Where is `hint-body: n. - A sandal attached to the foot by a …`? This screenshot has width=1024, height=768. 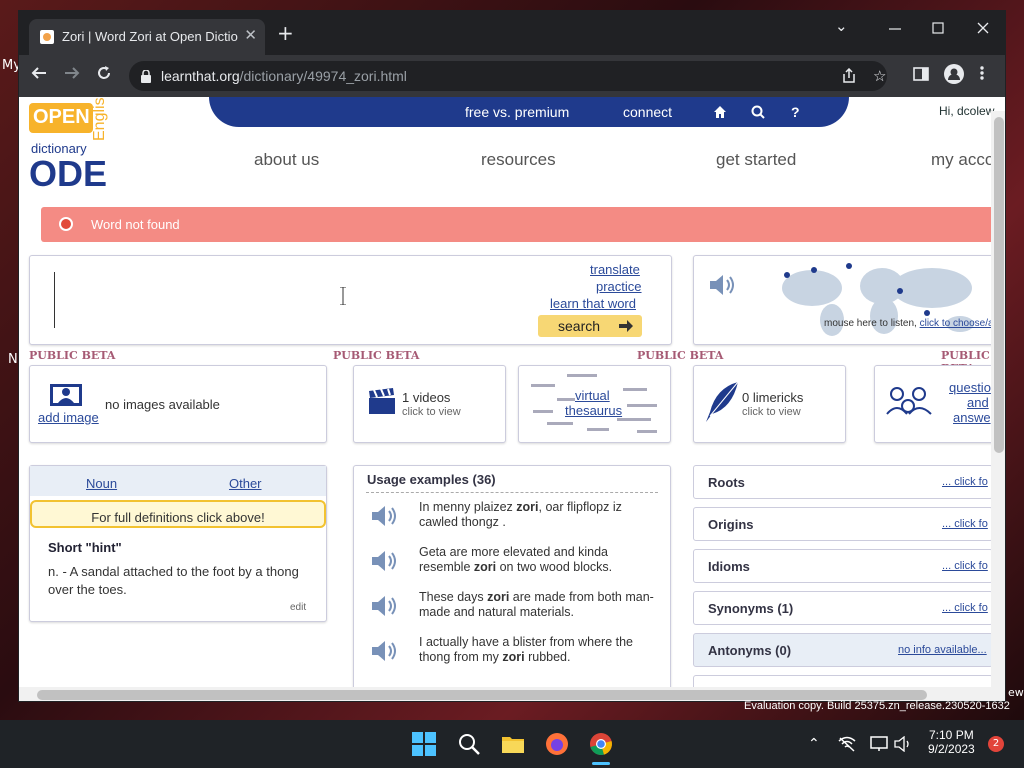
hint-body: n. - A sandal attached to the foot by a … is located at coordinates (173, 580).